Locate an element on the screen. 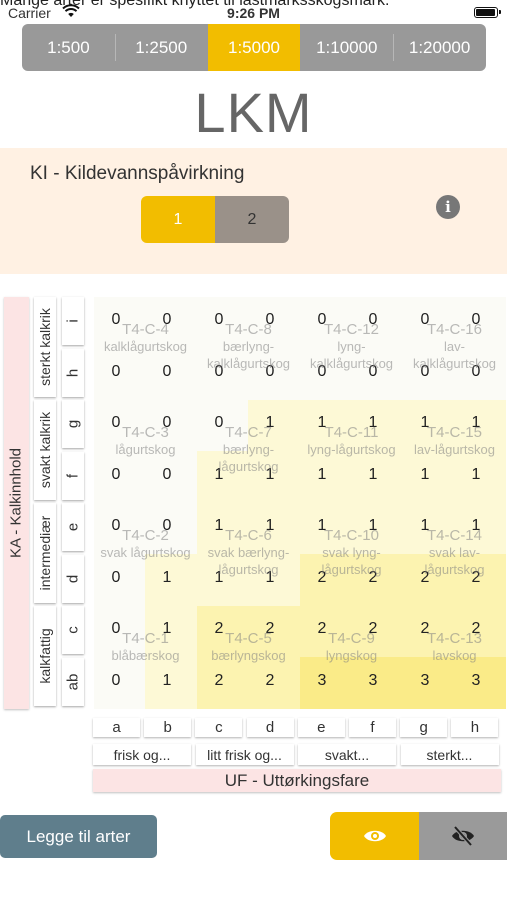  habitat-code: T4-C-4 is located at coordinates (145, 329).